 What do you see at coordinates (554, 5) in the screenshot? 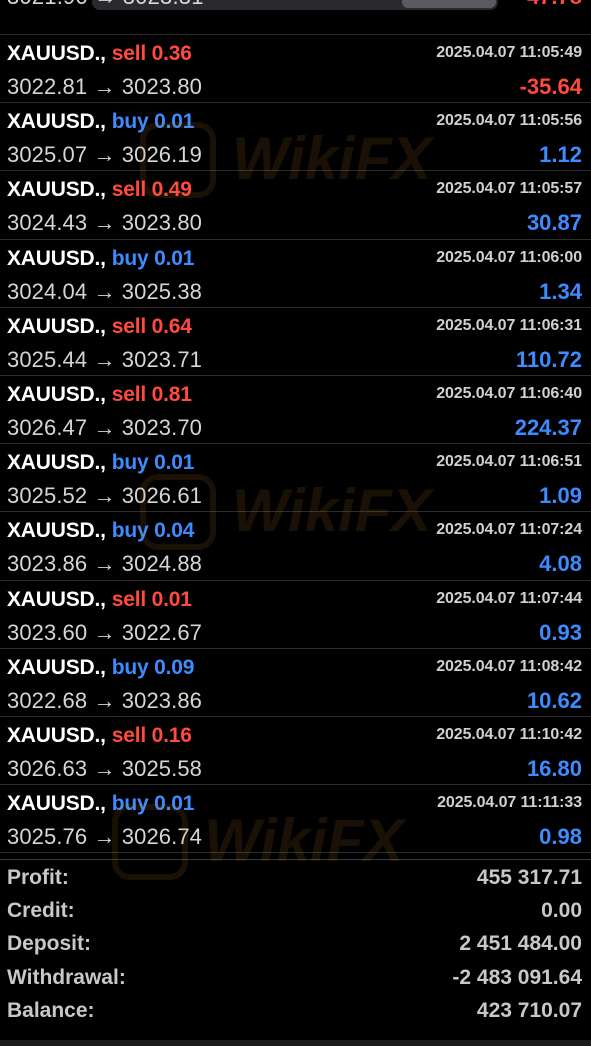
I see `partial-profit: 47.78` at bounding box center [554, 5].